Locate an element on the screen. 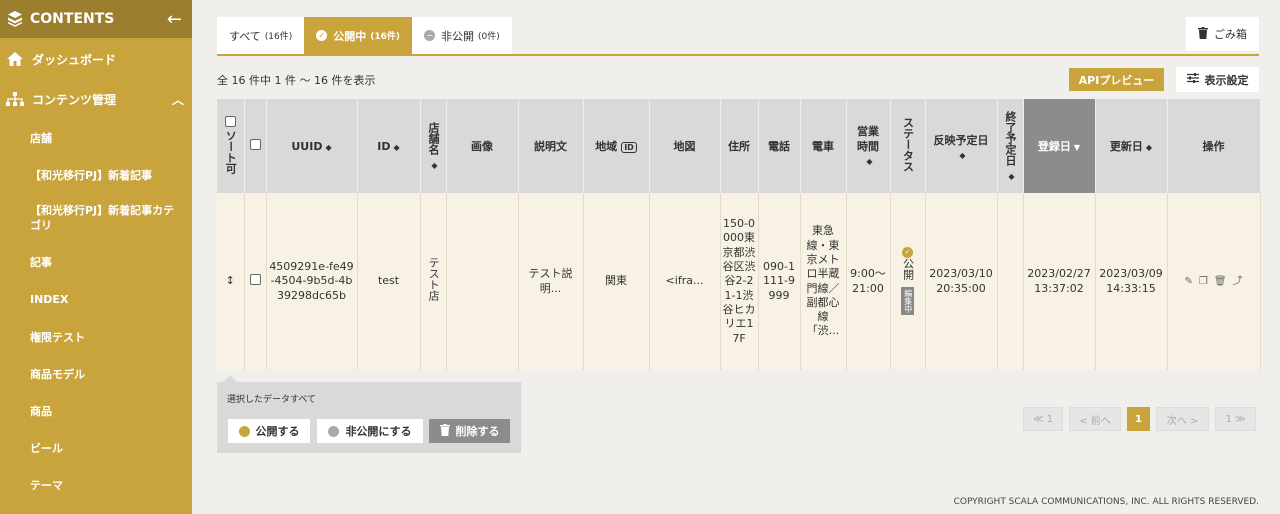 This screenshot has height=514, width=1280. col-train: 電車 is located at coordinates (823, 146).